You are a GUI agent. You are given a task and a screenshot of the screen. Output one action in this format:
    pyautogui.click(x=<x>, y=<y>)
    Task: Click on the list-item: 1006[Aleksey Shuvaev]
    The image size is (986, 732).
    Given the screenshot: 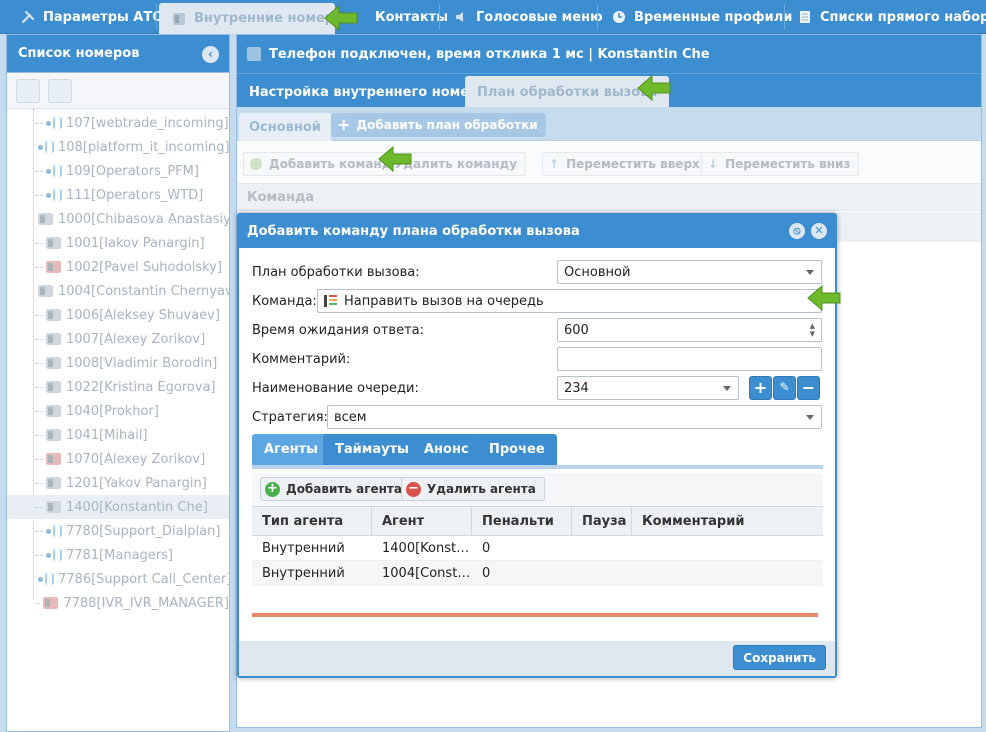 What is the action you would take?
    pyautogui.click(x=118, y=315)
    